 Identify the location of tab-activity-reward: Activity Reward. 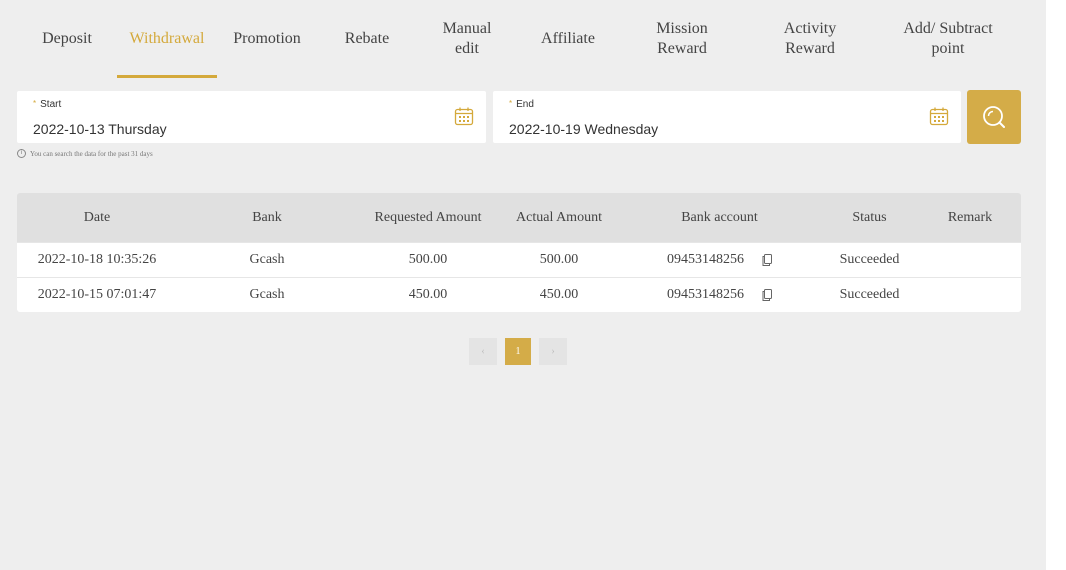
(810, 39).